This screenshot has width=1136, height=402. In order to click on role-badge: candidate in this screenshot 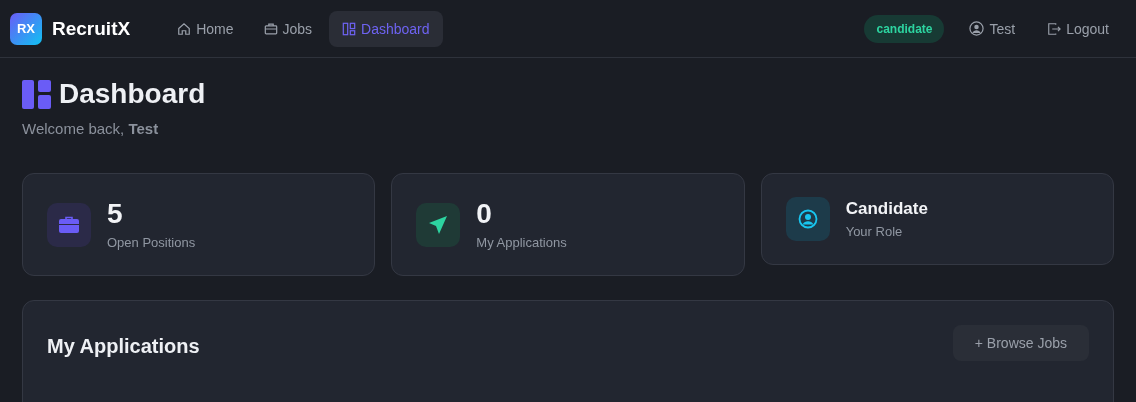, I will do `click(904, 28)`.